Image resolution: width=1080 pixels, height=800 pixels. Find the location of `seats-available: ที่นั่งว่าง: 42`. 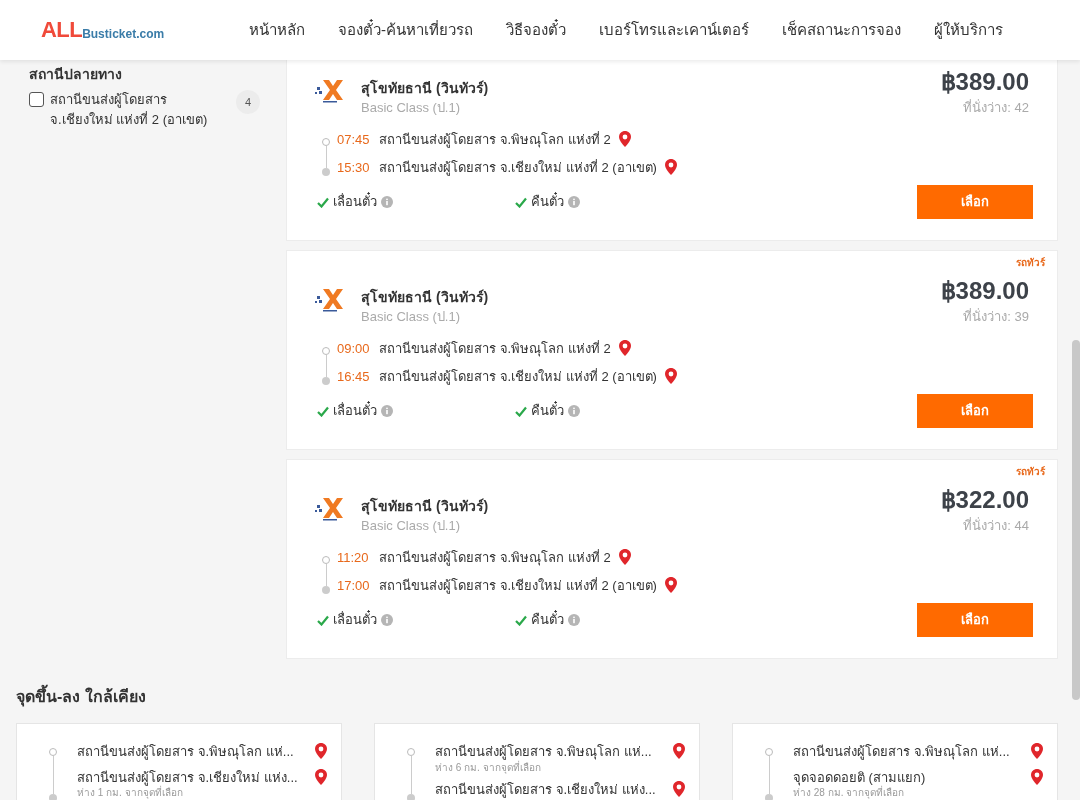

seats-available: ที่นั่งว่าง: 42 is located at coordinates (996, 107).